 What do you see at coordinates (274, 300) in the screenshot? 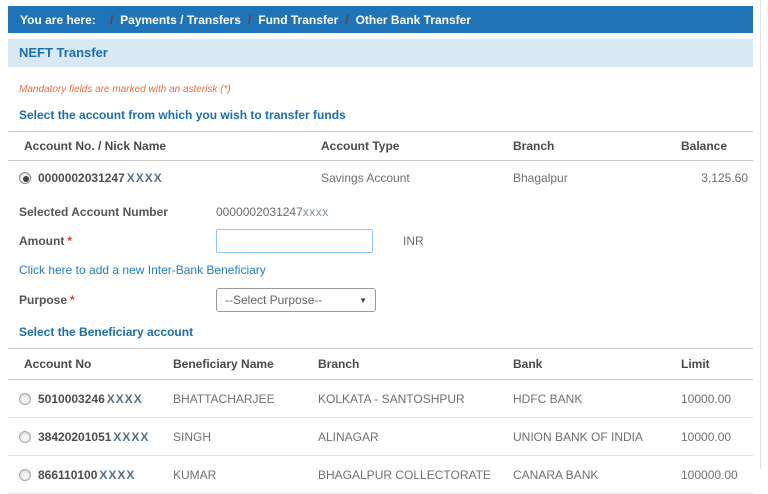
I see `purpose-selected-value: --Select Purpose--` at bounding box center [274, 300].